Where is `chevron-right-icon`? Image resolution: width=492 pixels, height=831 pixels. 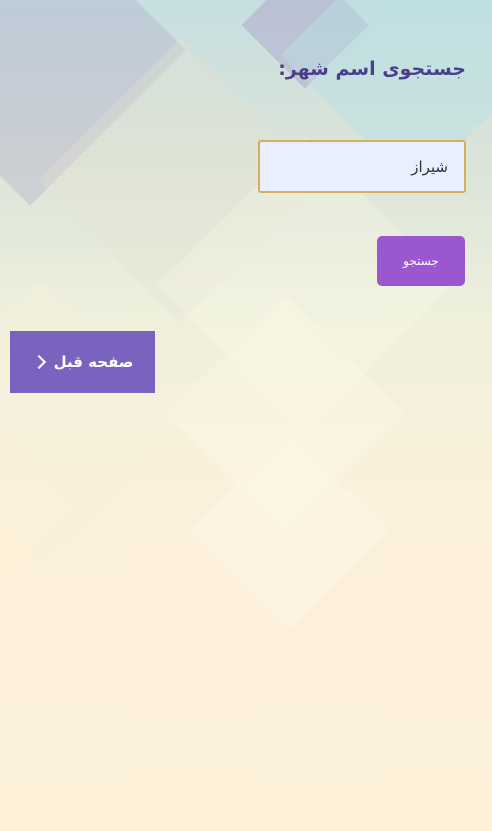 chevron-right-icon is located at coordinates (38, 362).